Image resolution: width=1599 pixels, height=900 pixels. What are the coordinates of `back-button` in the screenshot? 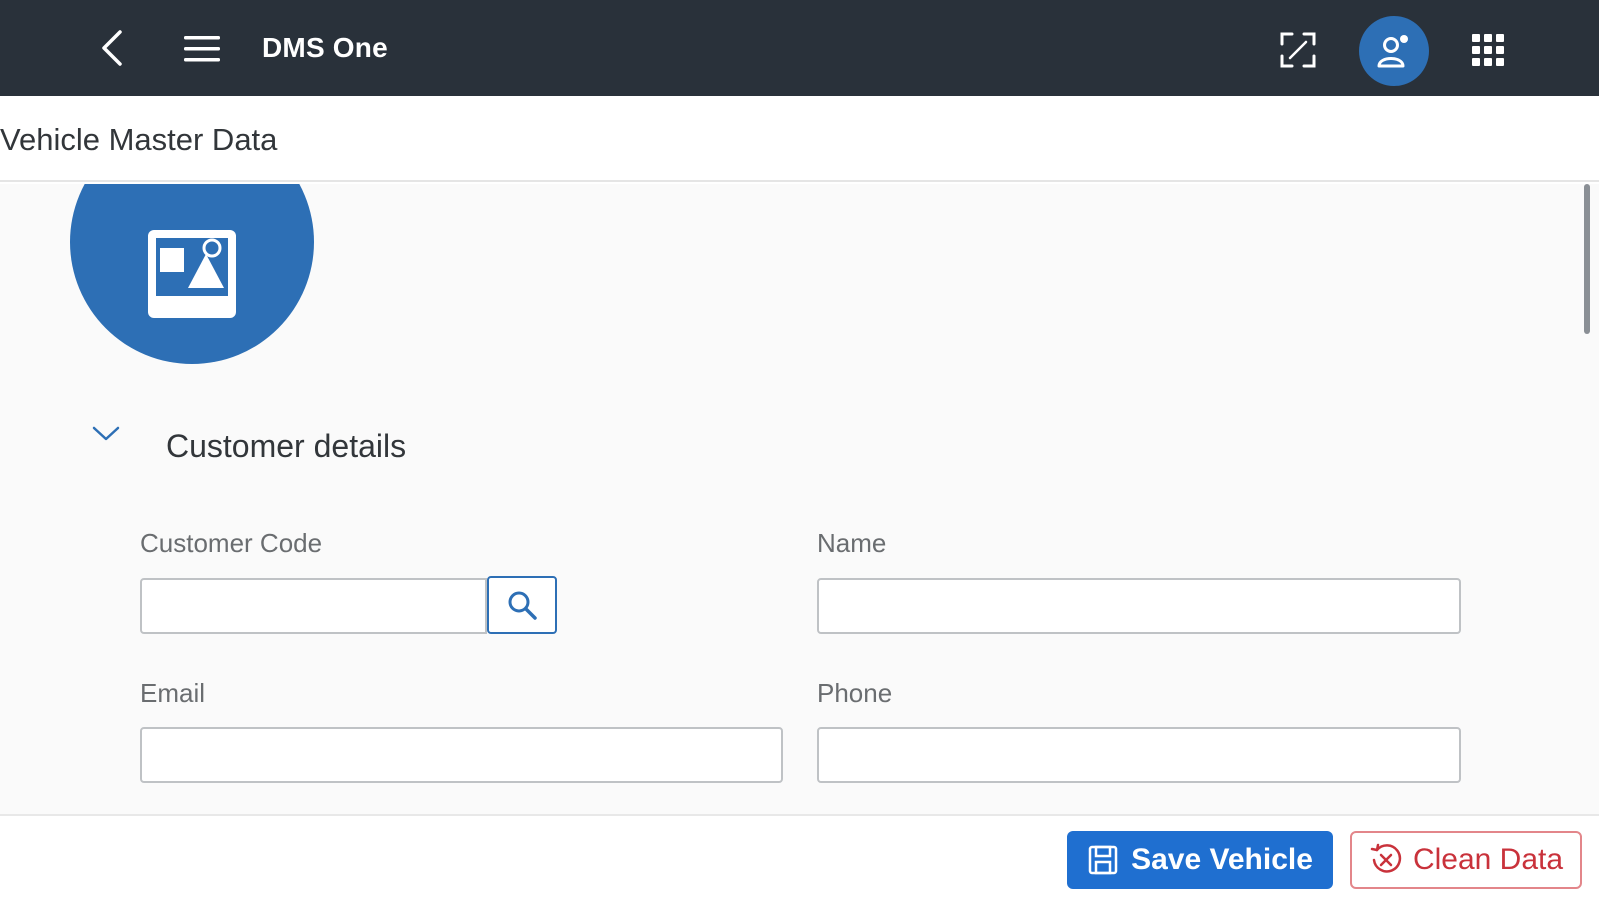 It's located at (112, 48).